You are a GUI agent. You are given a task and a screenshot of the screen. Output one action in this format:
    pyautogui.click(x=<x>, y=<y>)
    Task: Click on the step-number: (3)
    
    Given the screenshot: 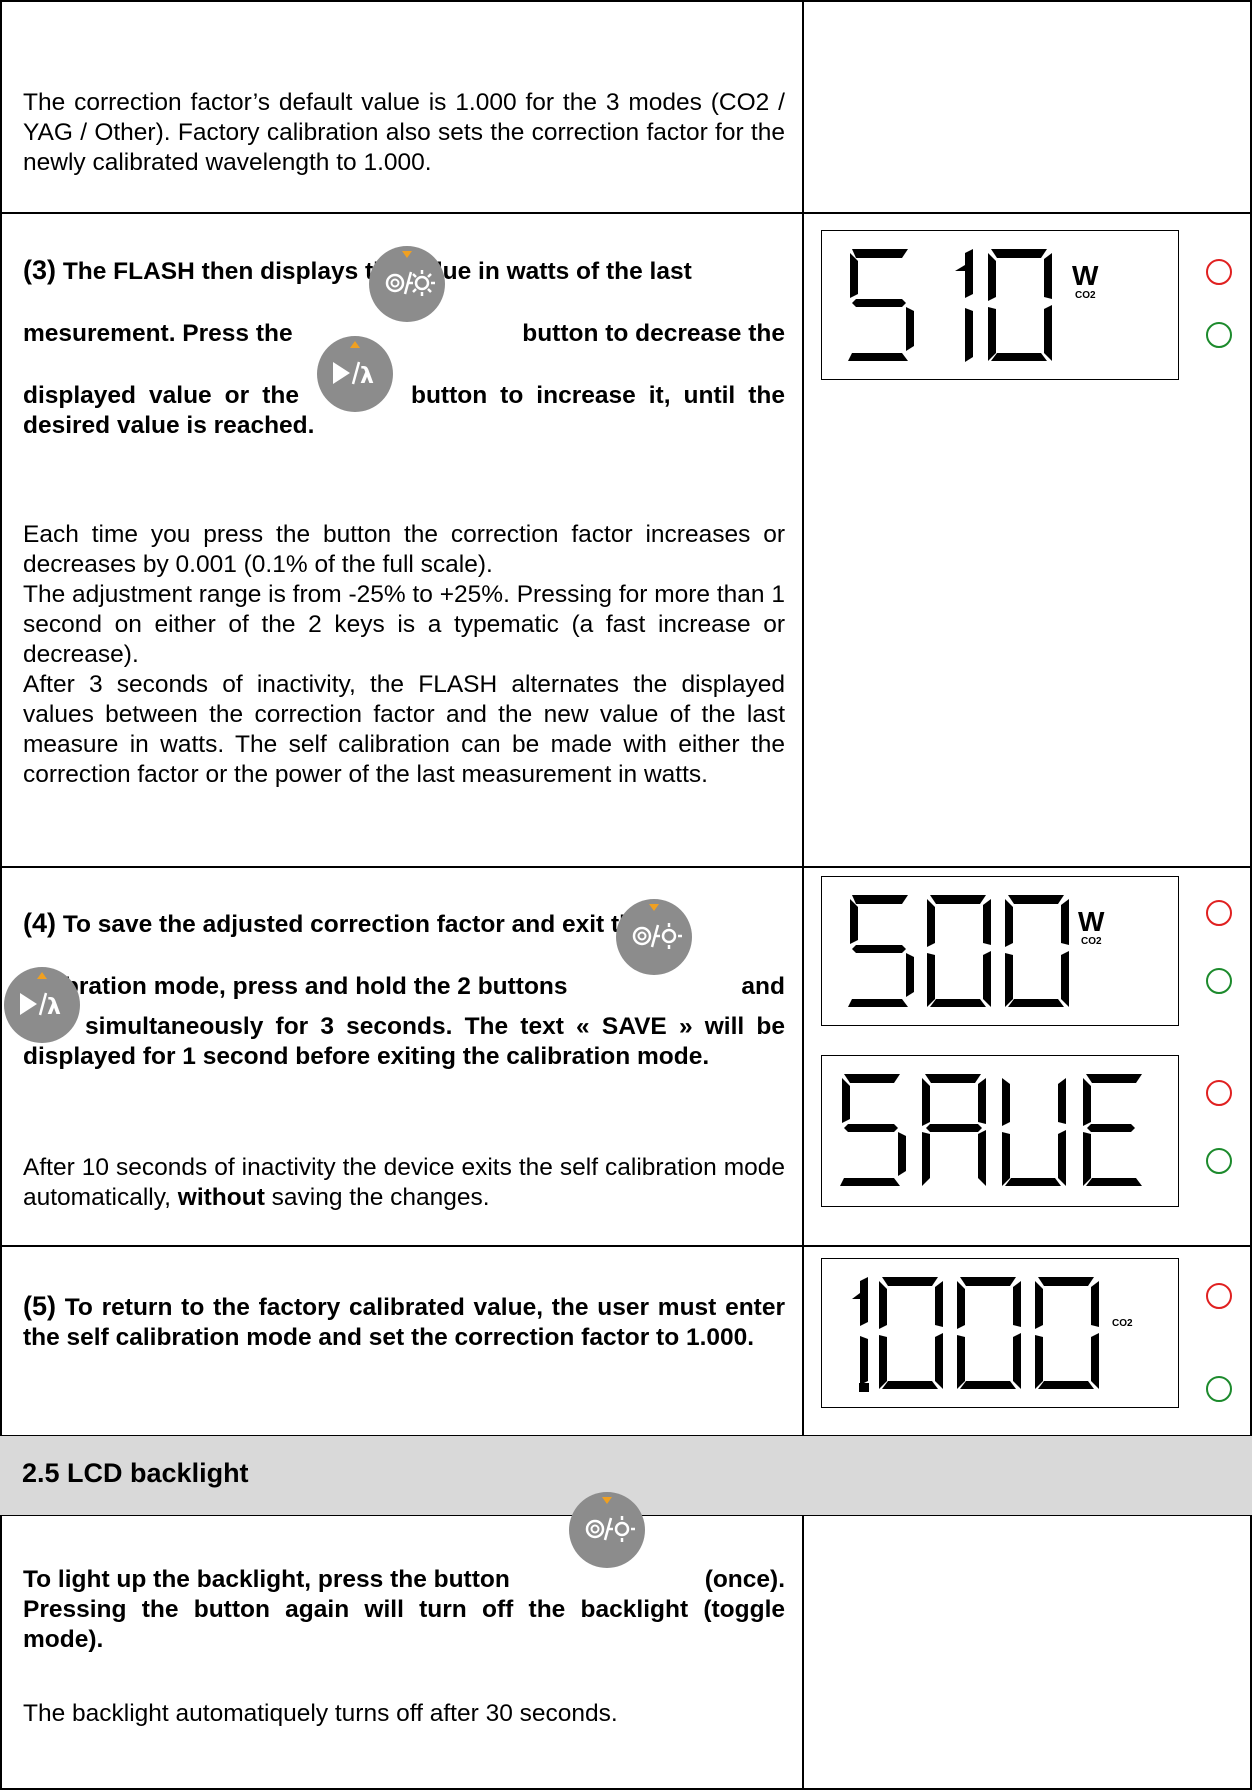 What is the action you would take?
    pyautogui.click(x=39, y=270)
    